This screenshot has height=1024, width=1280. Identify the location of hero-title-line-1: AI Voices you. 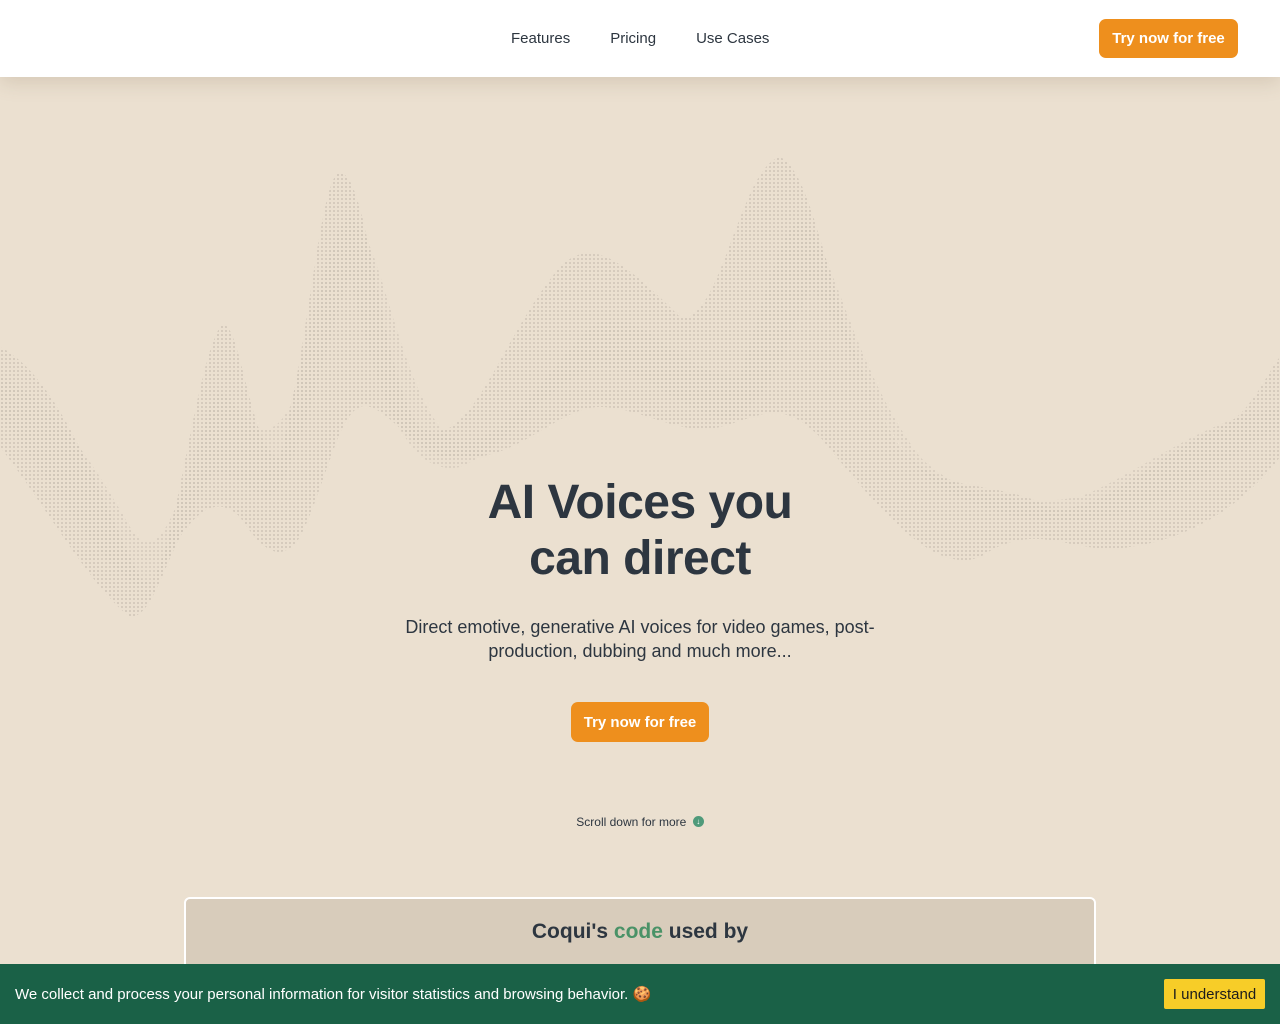
(640, 502).